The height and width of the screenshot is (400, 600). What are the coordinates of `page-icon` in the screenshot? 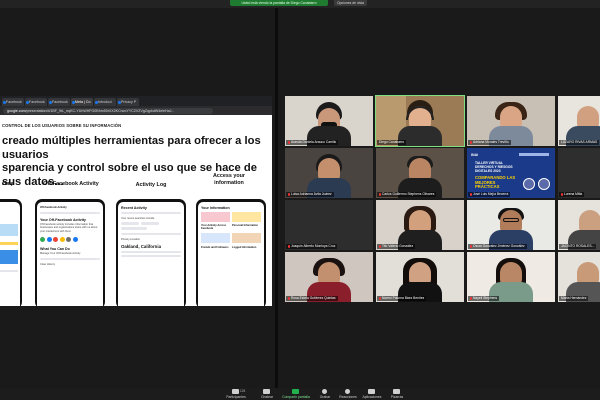 It's located at (96, 102).